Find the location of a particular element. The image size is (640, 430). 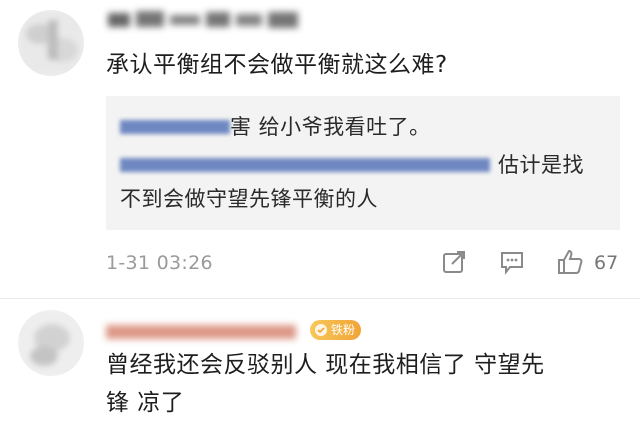

reply-text-3: 不到会做守望先锋平衡的人 is located at coordinates (249, 199).